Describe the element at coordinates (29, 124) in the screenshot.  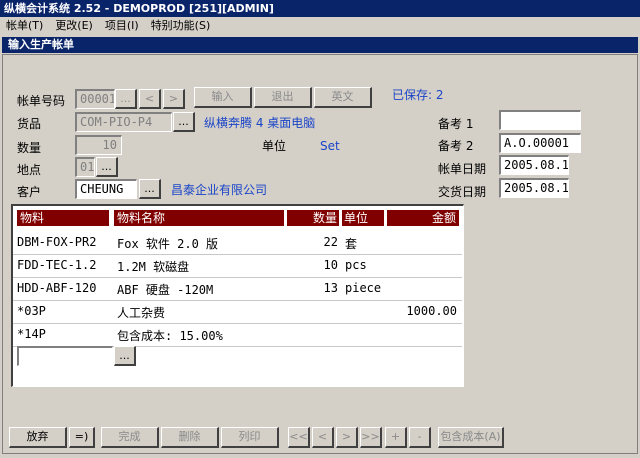
I see `goods-label: 货品` at that location.